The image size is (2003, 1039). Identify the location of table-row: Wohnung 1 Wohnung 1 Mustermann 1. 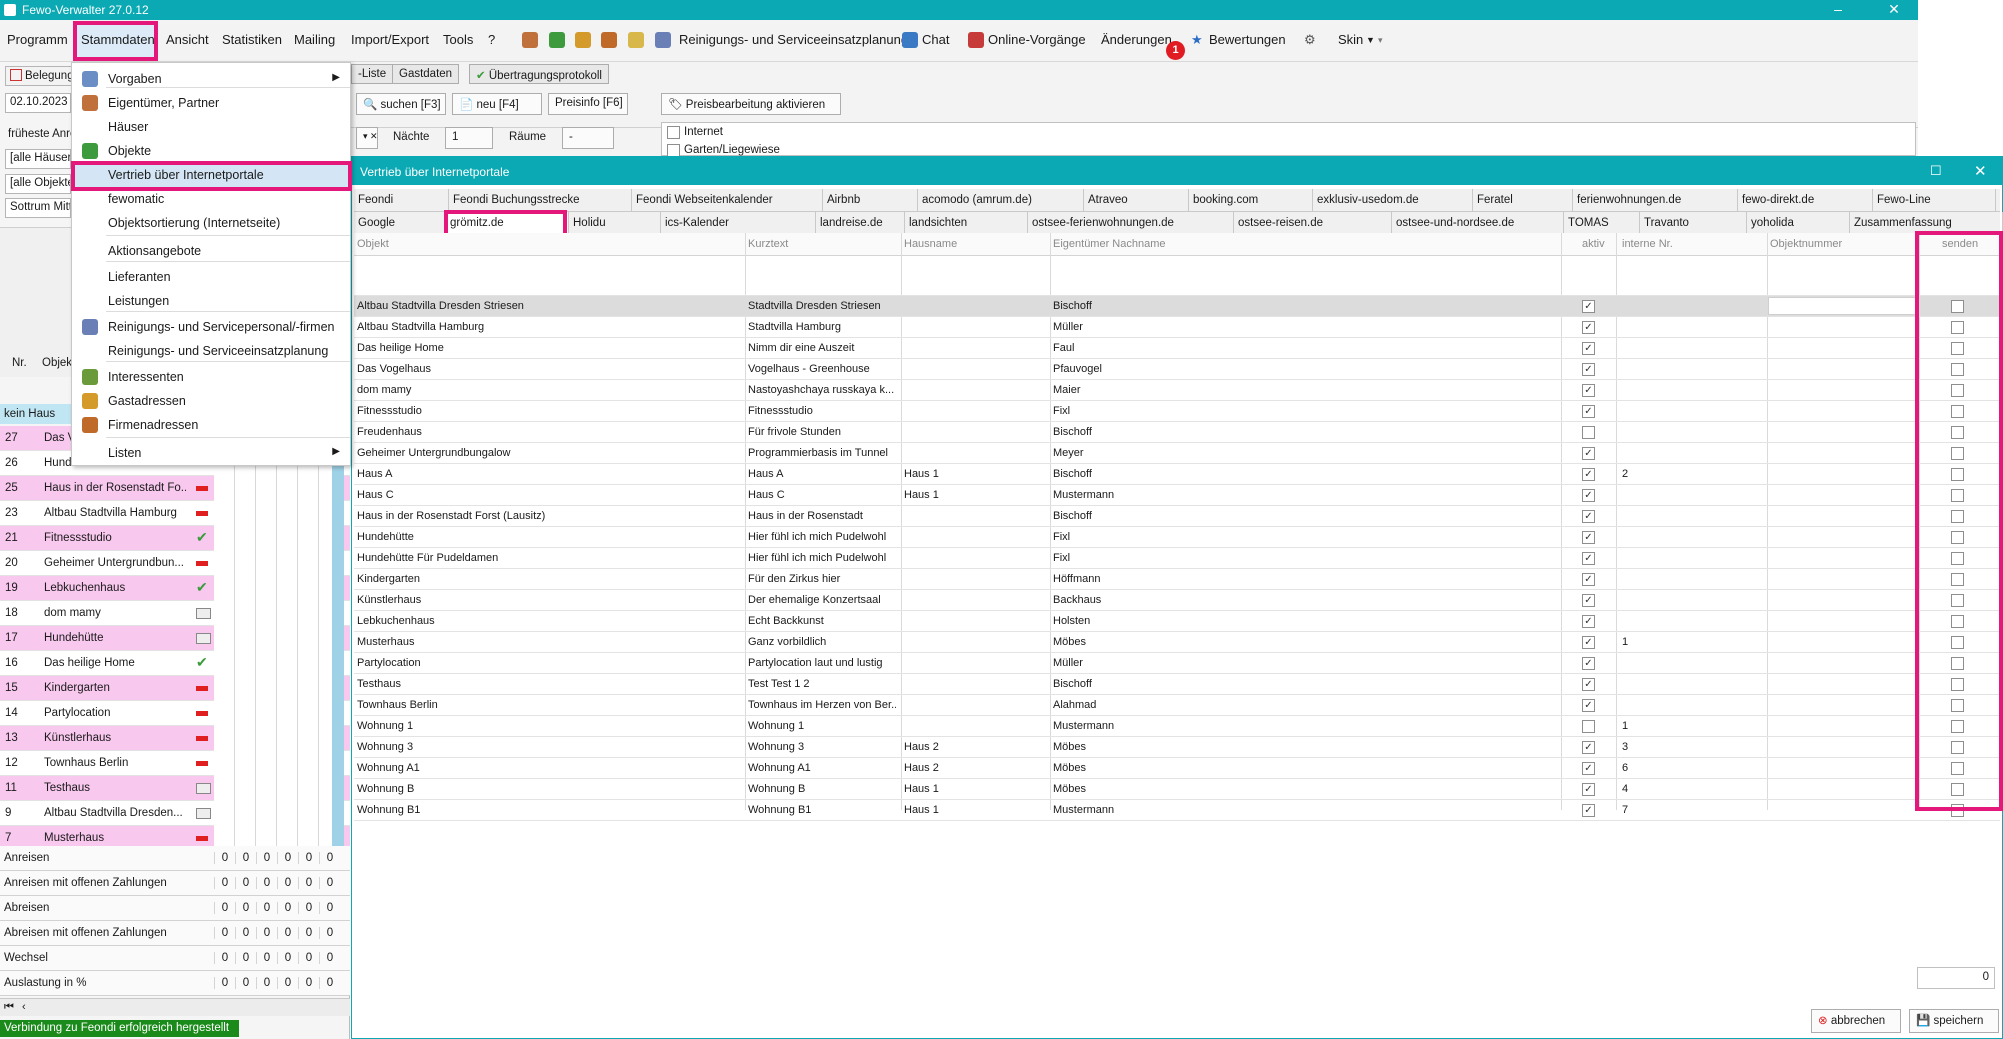
(1177, 726).